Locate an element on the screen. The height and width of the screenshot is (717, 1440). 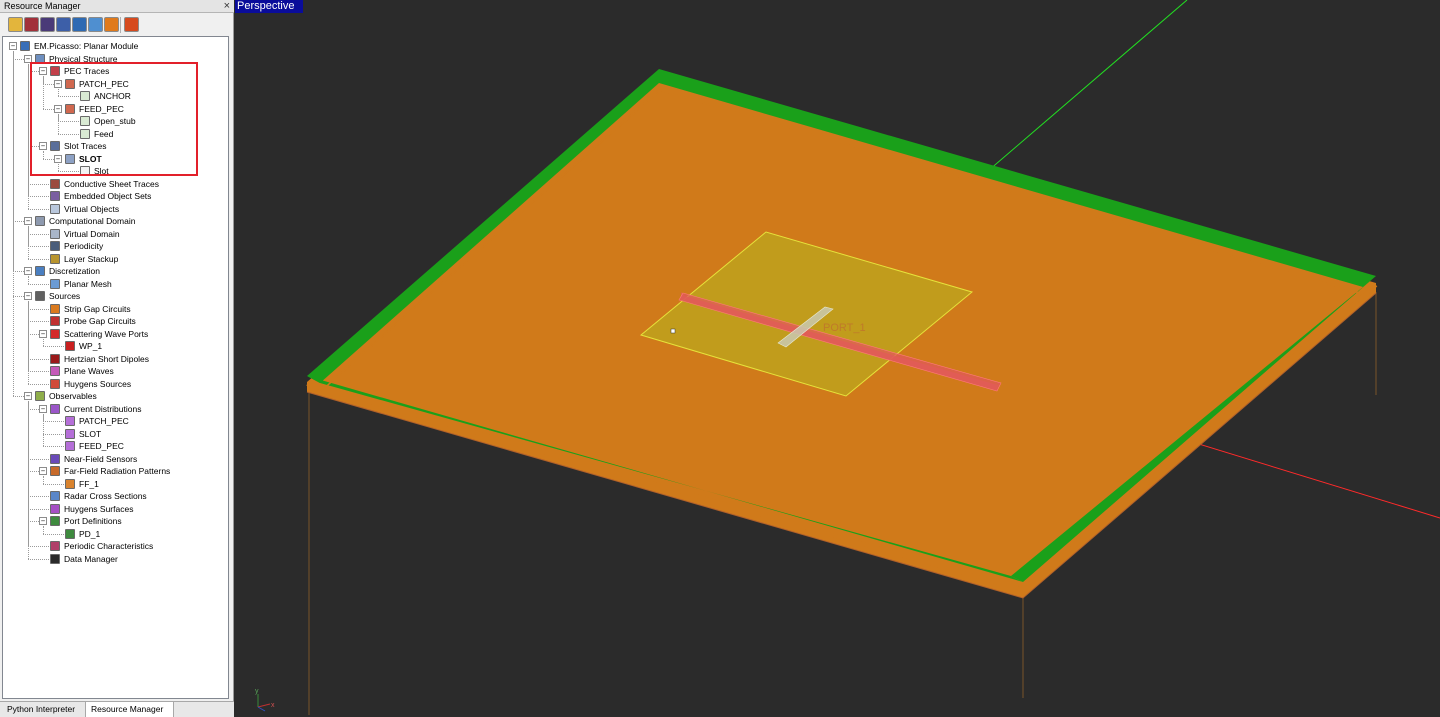
tree-item-label: PATCH_PEC is located at coordinates (104, 421).